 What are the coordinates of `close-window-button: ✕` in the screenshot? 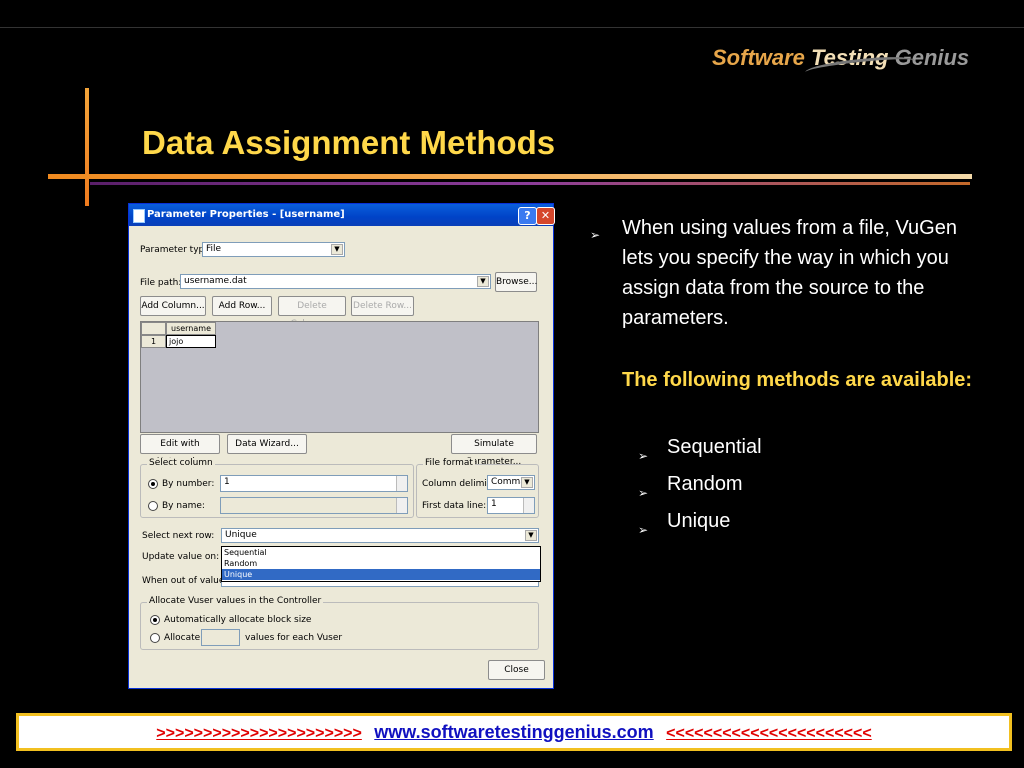 It's located at (545, 216).